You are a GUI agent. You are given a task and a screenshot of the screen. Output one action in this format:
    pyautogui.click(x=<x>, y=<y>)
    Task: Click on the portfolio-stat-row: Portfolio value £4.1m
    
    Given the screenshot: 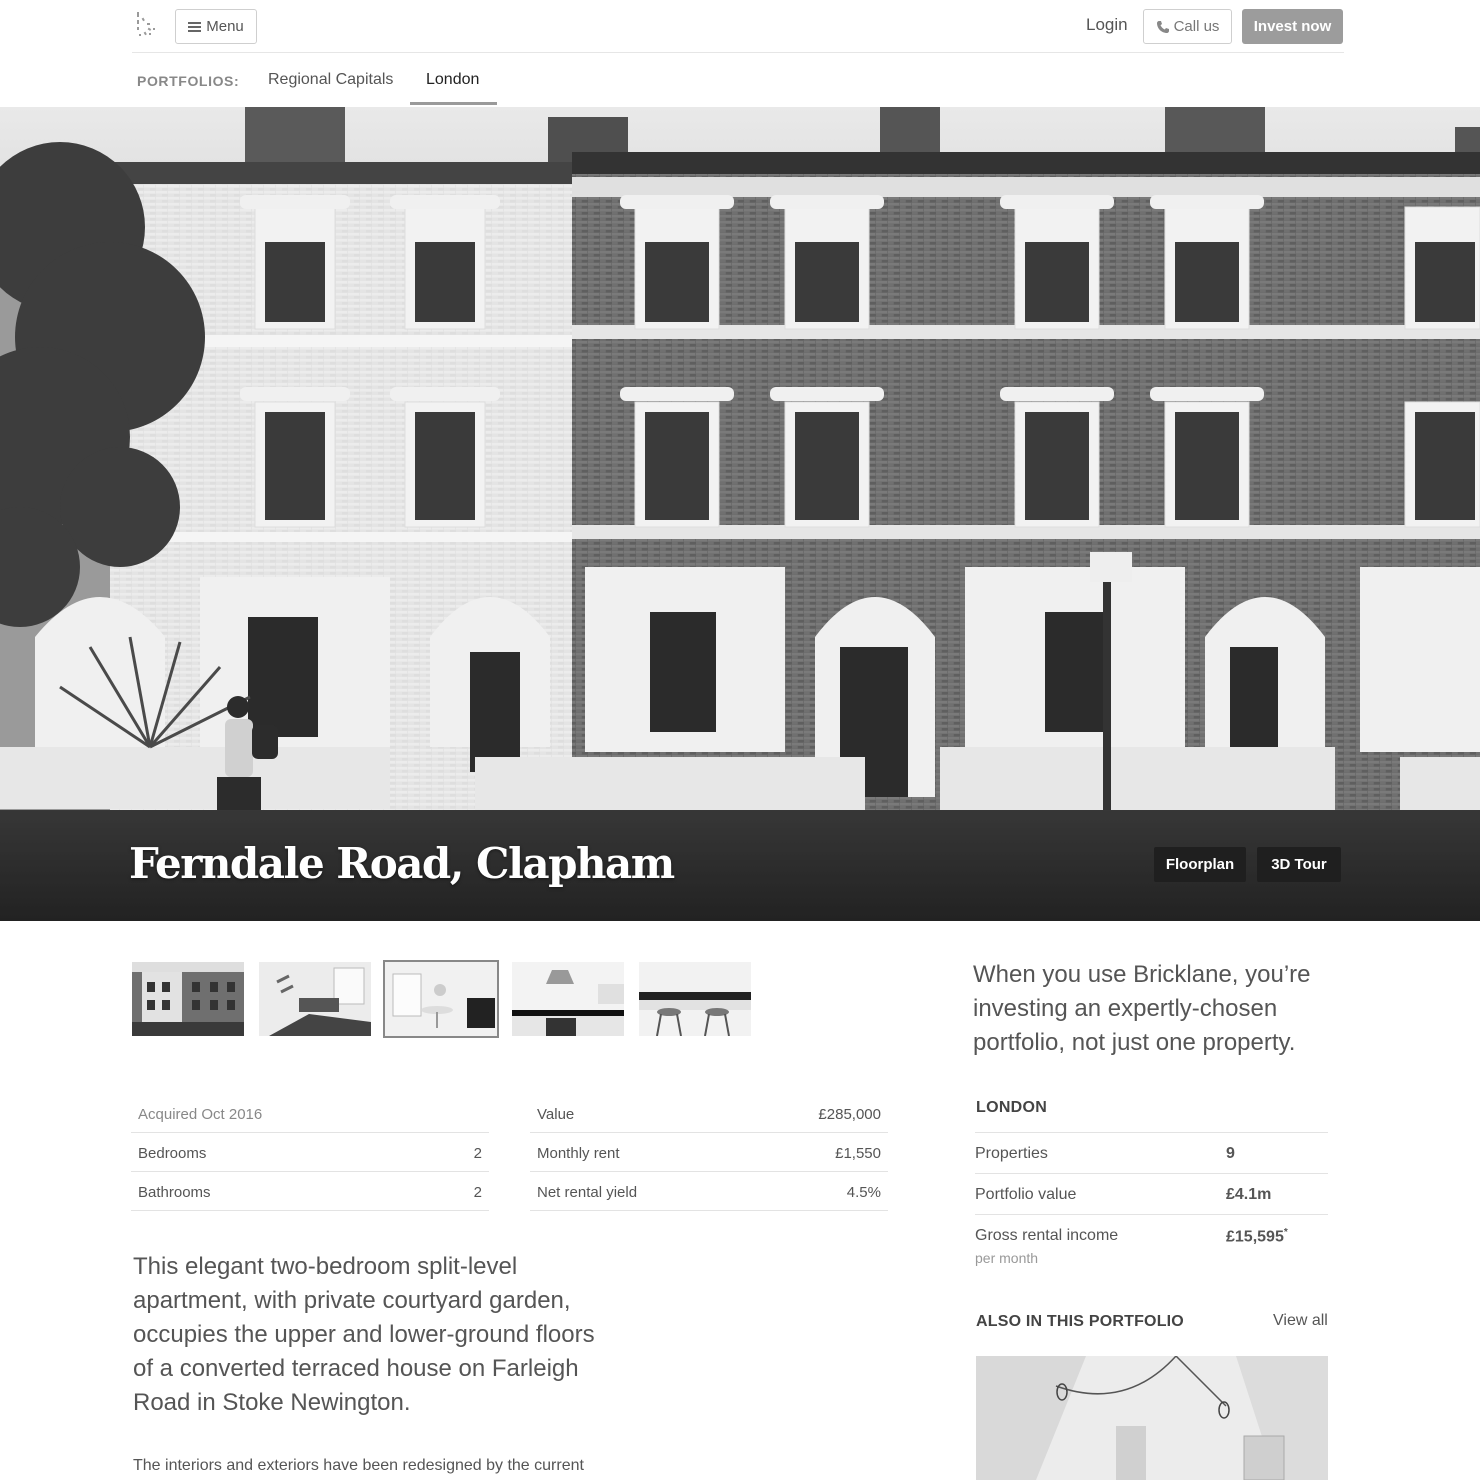 What is the action you would take?
    pyautogui.click(x=1151, y=1193)
    